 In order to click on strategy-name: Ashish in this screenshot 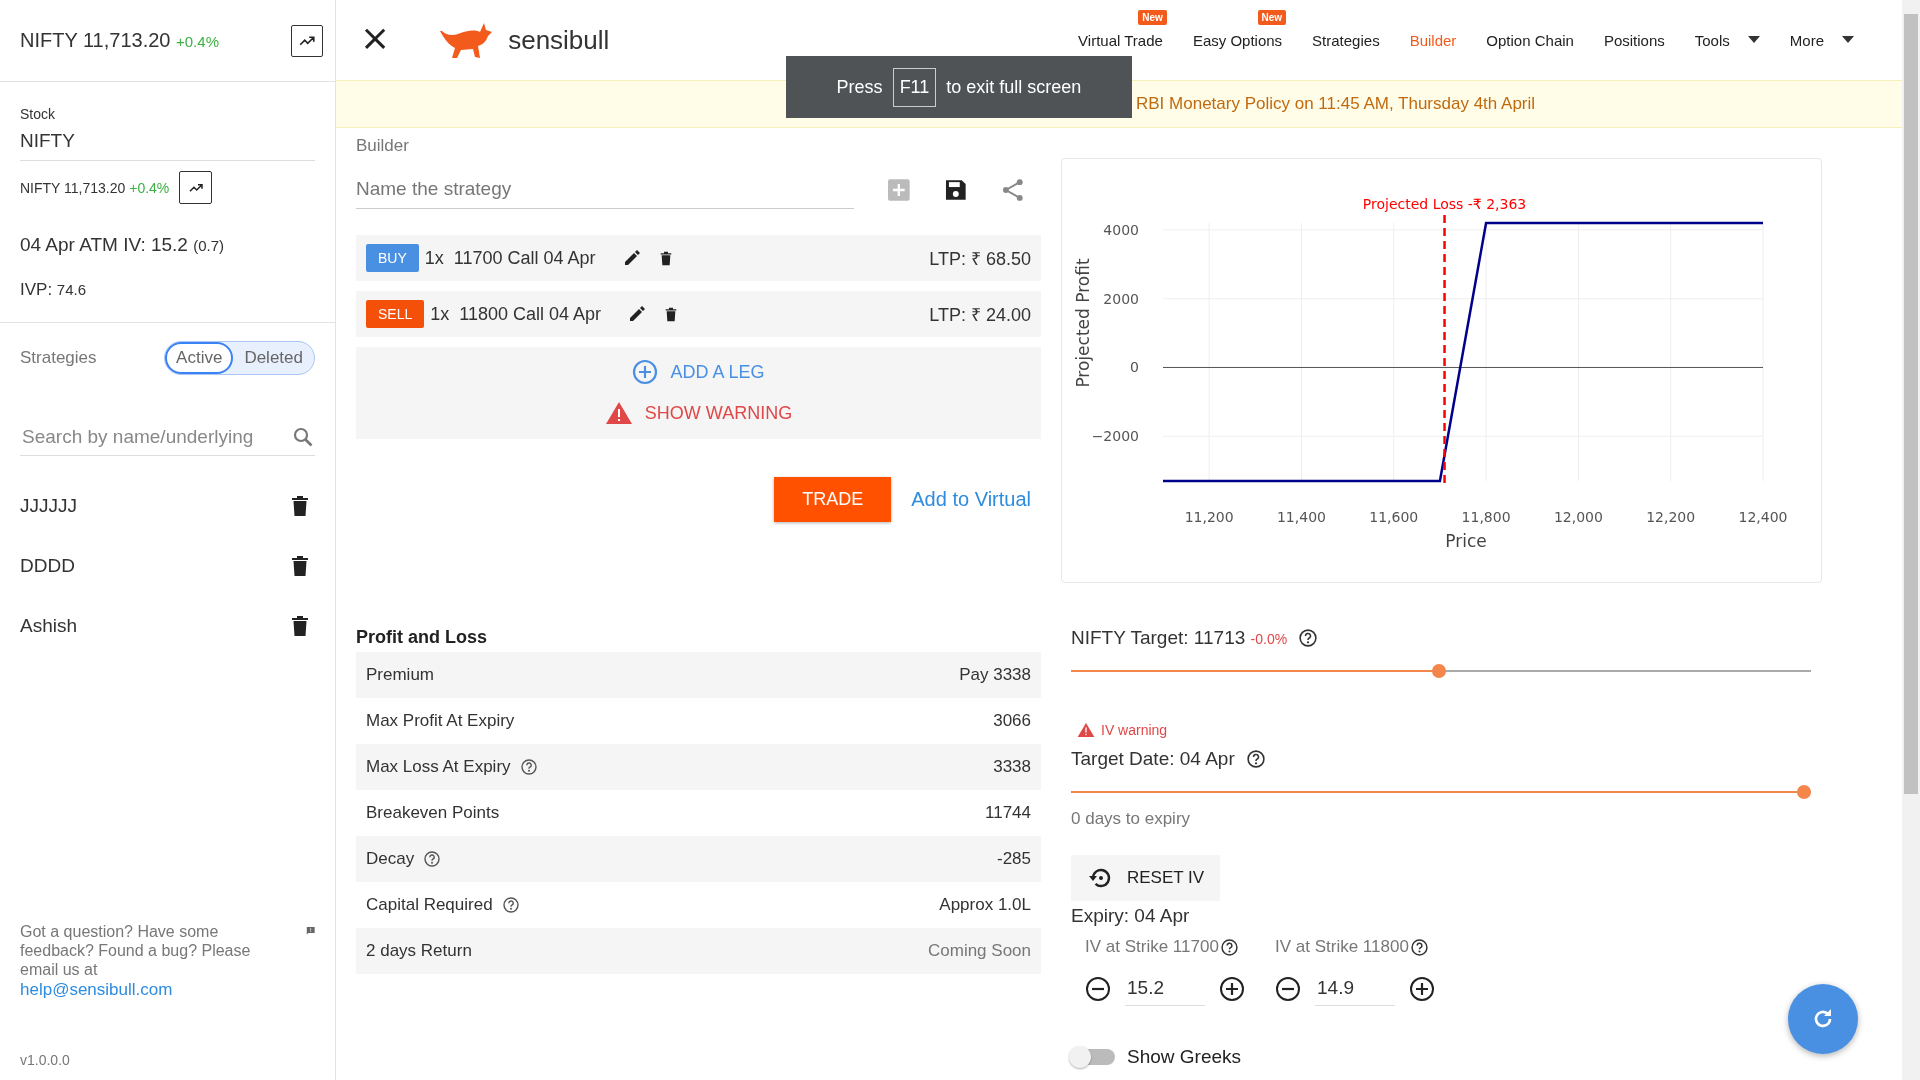, I will do `click(49, 626)`.